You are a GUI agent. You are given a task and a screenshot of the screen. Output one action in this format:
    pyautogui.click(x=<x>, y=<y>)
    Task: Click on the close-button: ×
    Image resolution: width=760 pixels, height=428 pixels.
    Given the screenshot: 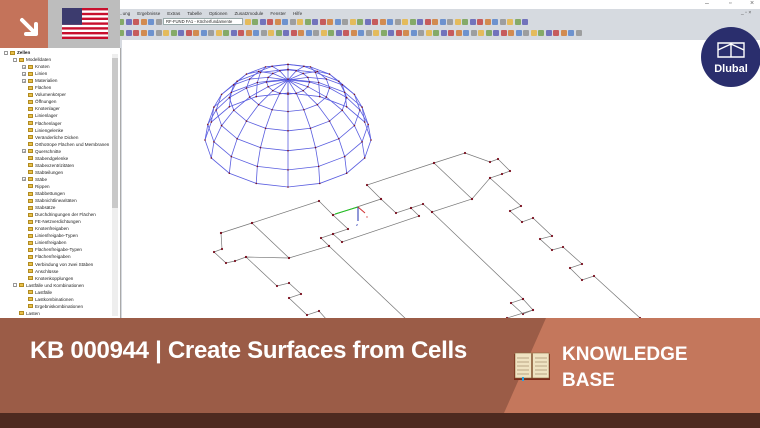 What is the action you would take?
    pyautogui.click(x=752, y=3)
    